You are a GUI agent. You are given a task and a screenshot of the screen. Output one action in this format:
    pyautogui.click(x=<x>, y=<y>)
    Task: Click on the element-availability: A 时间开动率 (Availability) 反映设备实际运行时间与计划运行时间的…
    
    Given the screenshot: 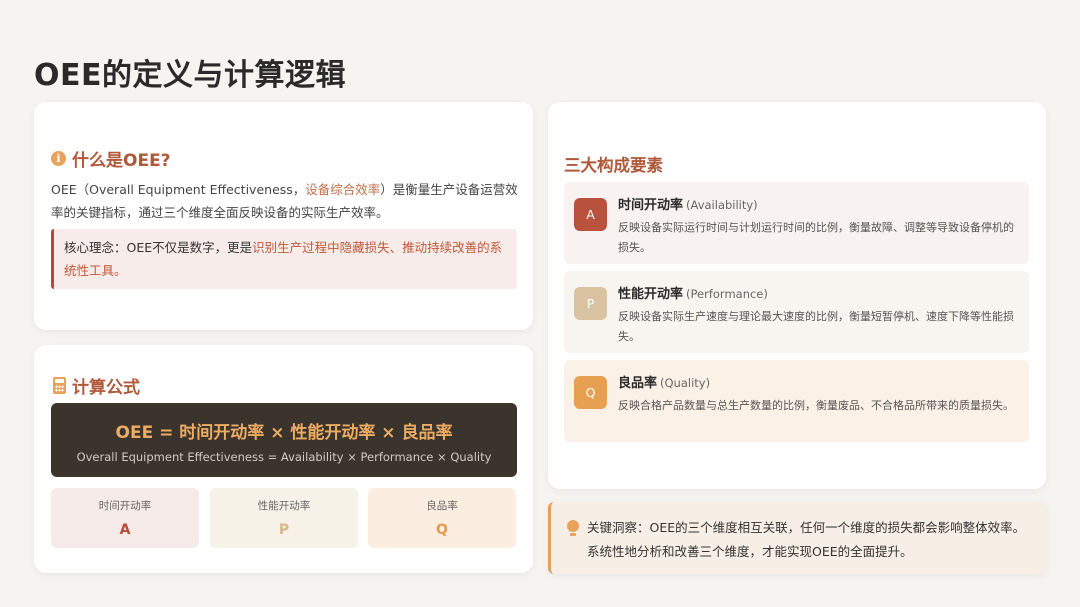 What is the action you would take?
    pyautogui.click(x=796, y=223)
    